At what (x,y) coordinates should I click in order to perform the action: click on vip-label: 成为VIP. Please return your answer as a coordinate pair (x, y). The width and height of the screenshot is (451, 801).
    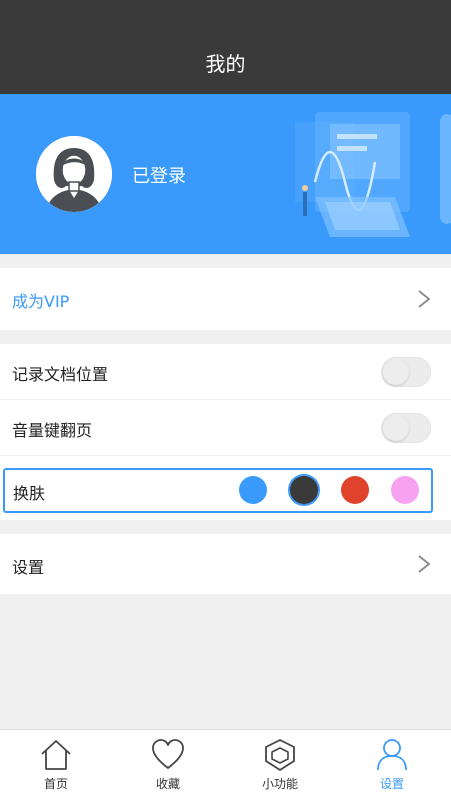
    Looking at the image, I should click on (41, 301).